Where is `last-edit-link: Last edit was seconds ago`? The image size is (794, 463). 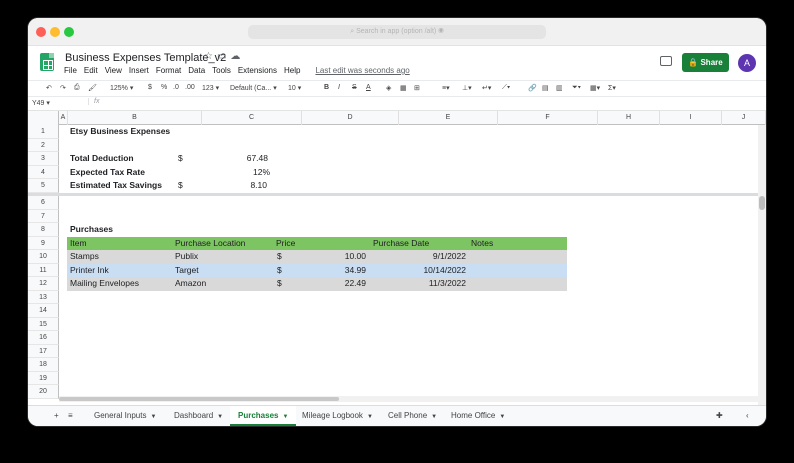 last-edit-link: Last edit was seconds ago is located at coordinates (362, 70).